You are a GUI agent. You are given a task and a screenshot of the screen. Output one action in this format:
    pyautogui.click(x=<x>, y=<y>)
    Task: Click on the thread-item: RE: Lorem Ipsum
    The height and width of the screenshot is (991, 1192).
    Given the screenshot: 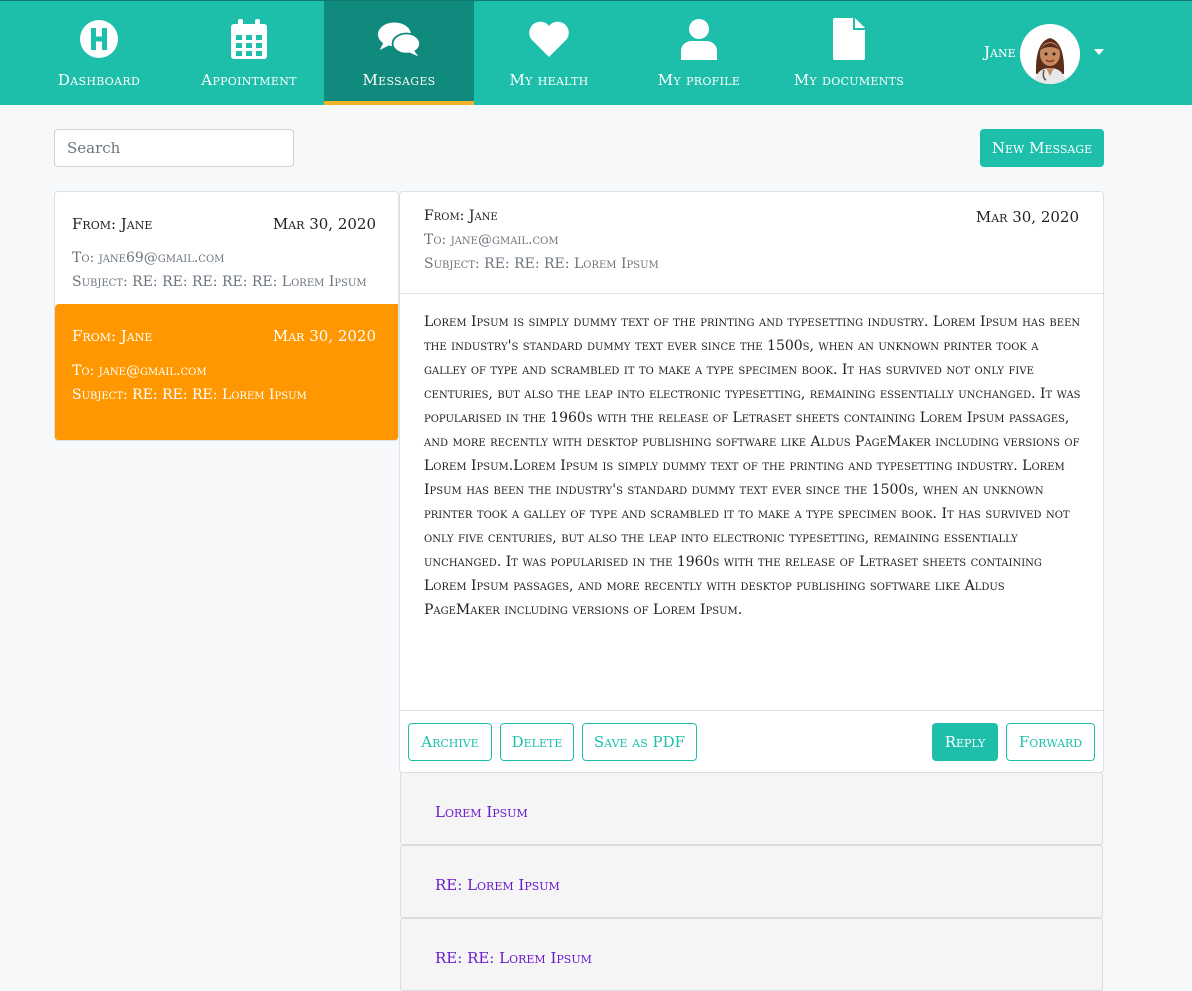 What is the action you would take?
    pyautogui.click(x=751, y=881)
    